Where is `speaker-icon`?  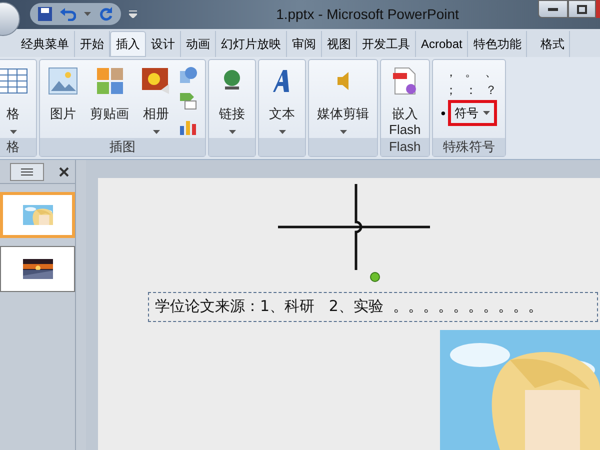
speaker-icon is located at coordinates (343, 81).